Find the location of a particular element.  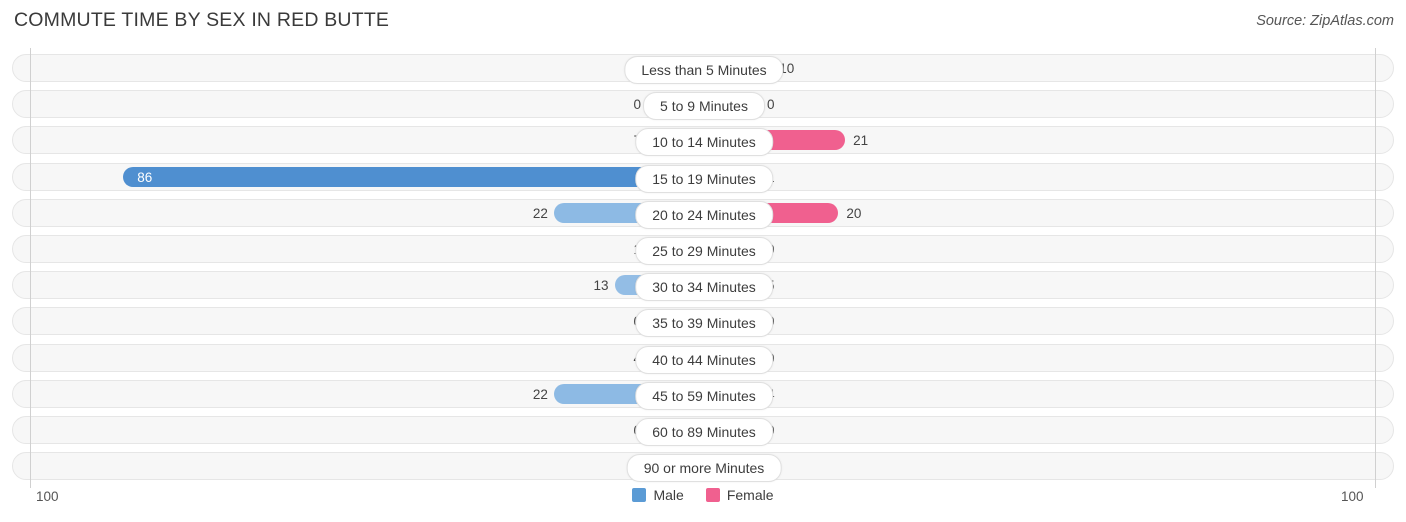

value-label-female: 1 is located at coordinates (796, 178).